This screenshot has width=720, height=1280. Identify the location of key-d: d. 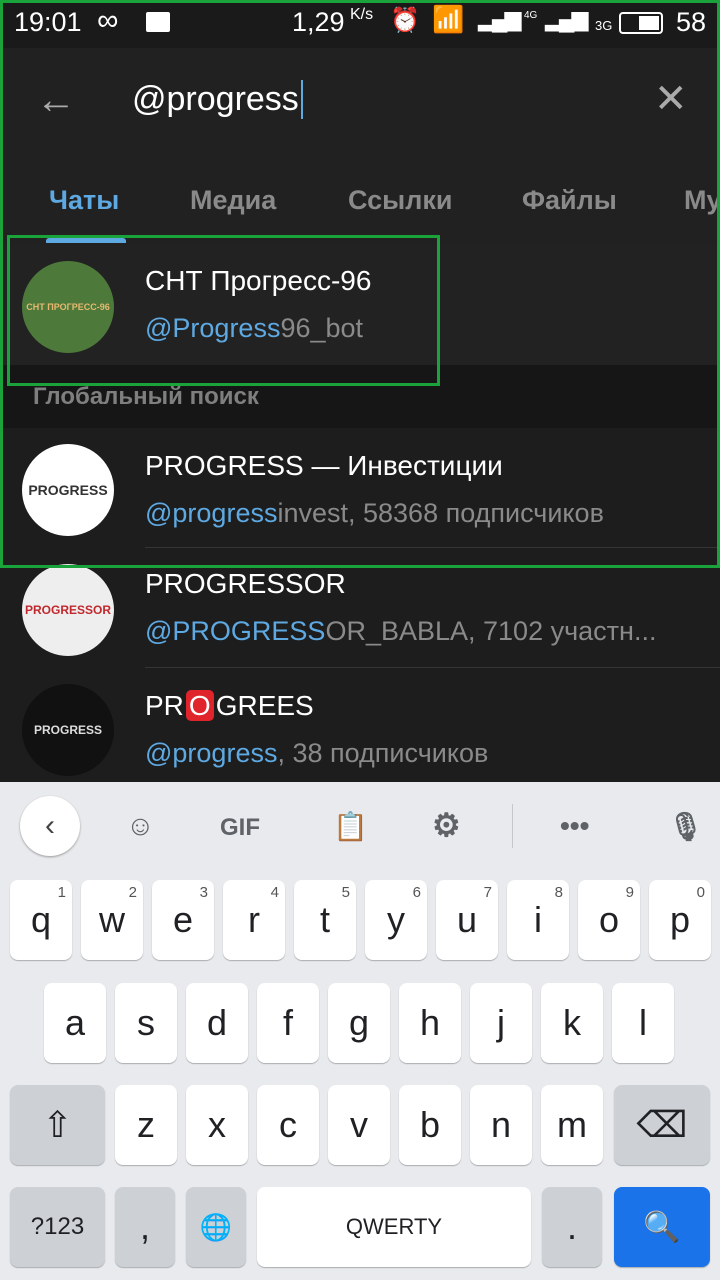
(217, 1023).